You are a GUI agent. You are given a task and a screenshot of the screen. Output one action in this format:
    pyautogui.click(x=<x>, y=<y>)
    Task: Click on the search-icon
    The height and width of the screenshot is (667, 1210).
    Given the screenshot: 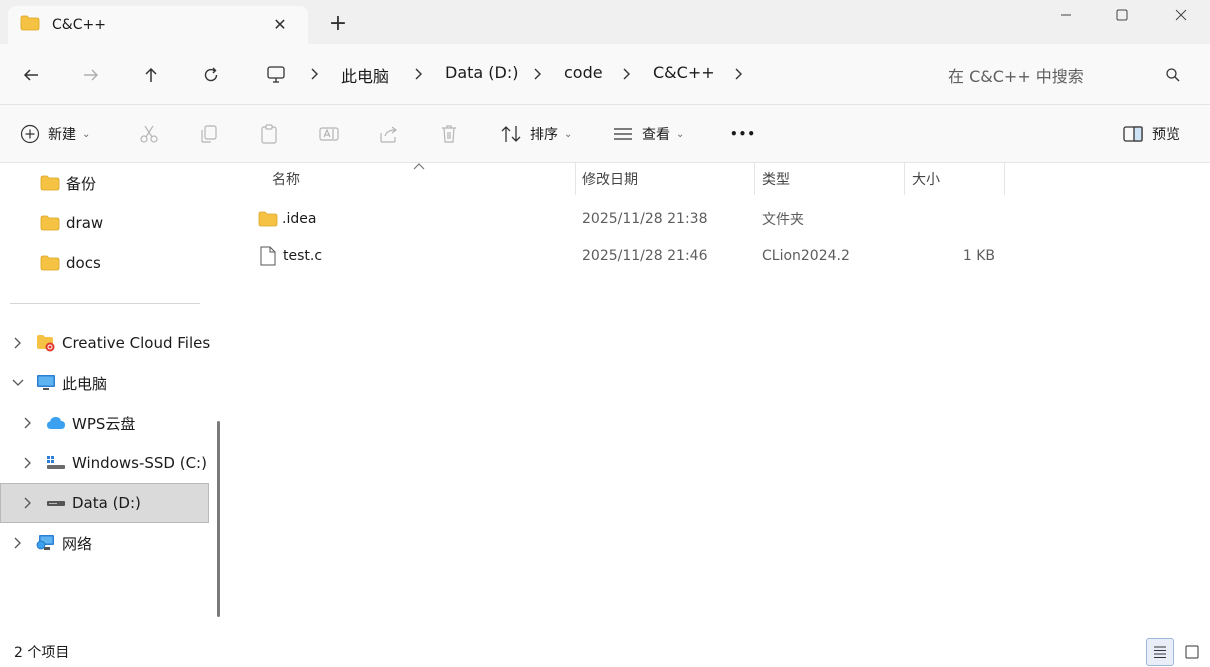 What is the action you would take?
    pyautogui.click(x=1173, y=75)
    